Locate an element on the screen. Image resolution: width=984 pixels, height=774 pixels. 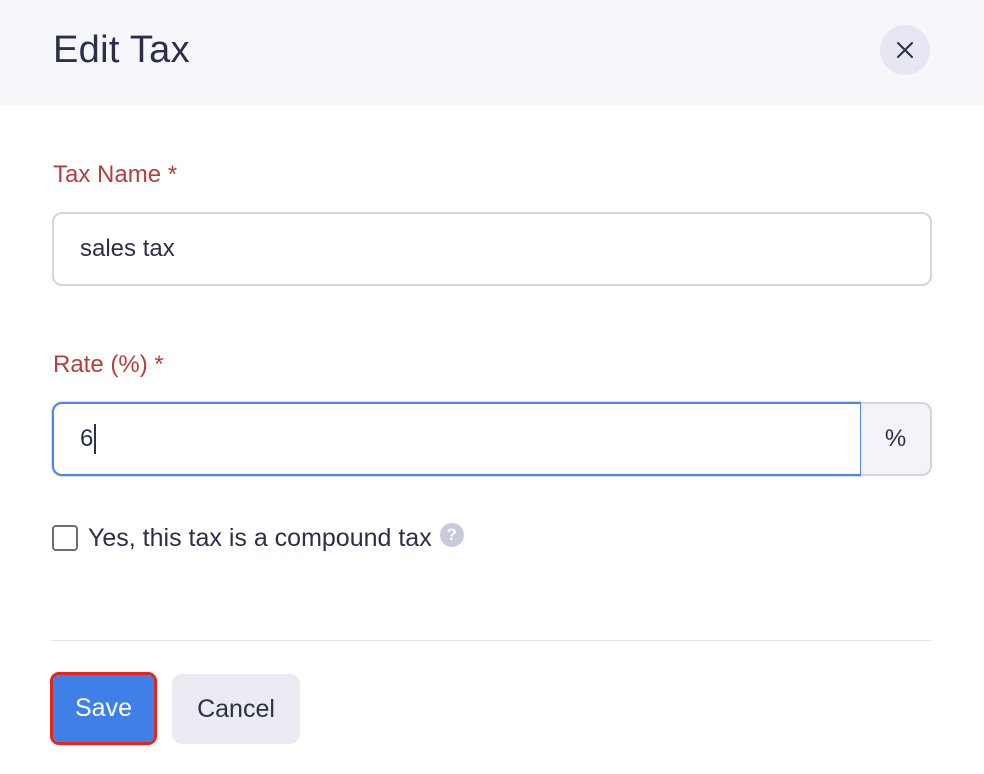
dialog-header: Edit Tax is located at coordinates (492, 53).